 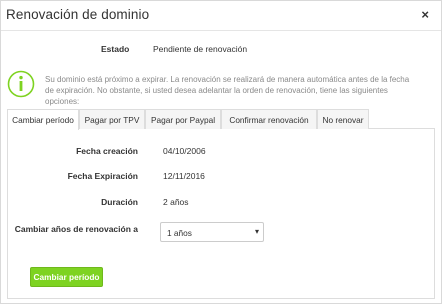 What do you see at coordinates (256, 231) in the screenshot?
I see `chevron-down-icon: ▾` at bounding box center [256, 231].